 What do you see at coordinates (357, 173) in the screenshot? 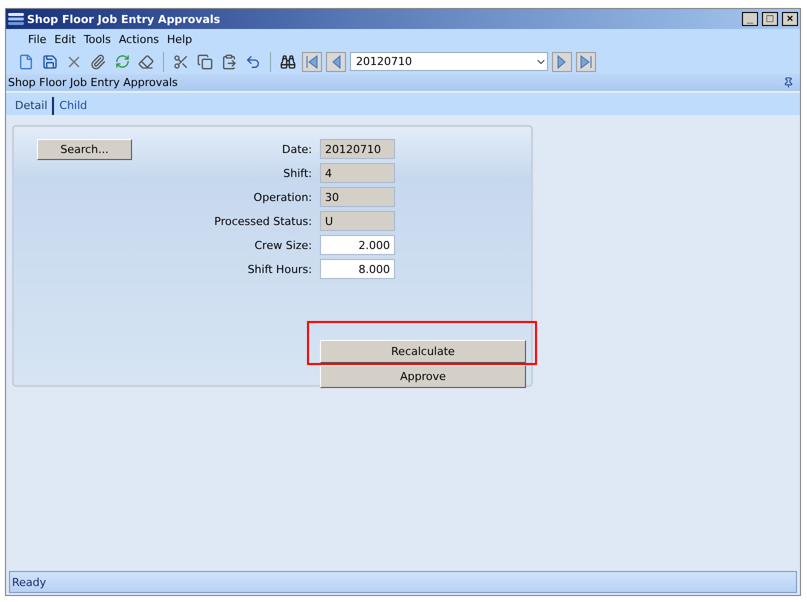
I see `input-field: 4` at bounding box center [357, 173].